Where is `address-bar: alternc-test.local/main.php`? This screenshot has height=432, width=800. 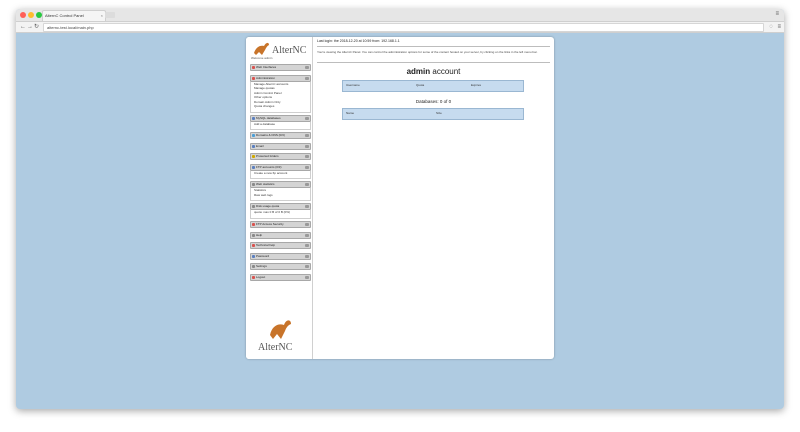
address-bar: alternc-test.local/main.php is located at coordinates (403, 27).